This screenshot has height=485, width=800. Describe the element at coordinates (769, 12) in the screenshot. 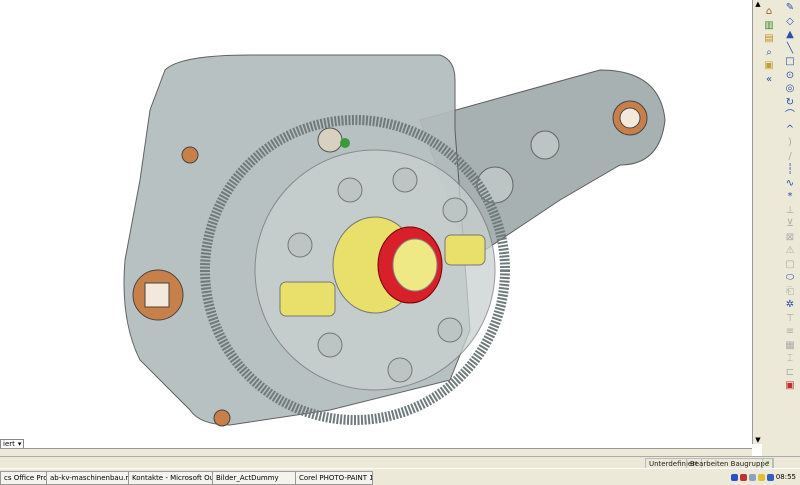

I see `home-icon: ⌂` at that location.